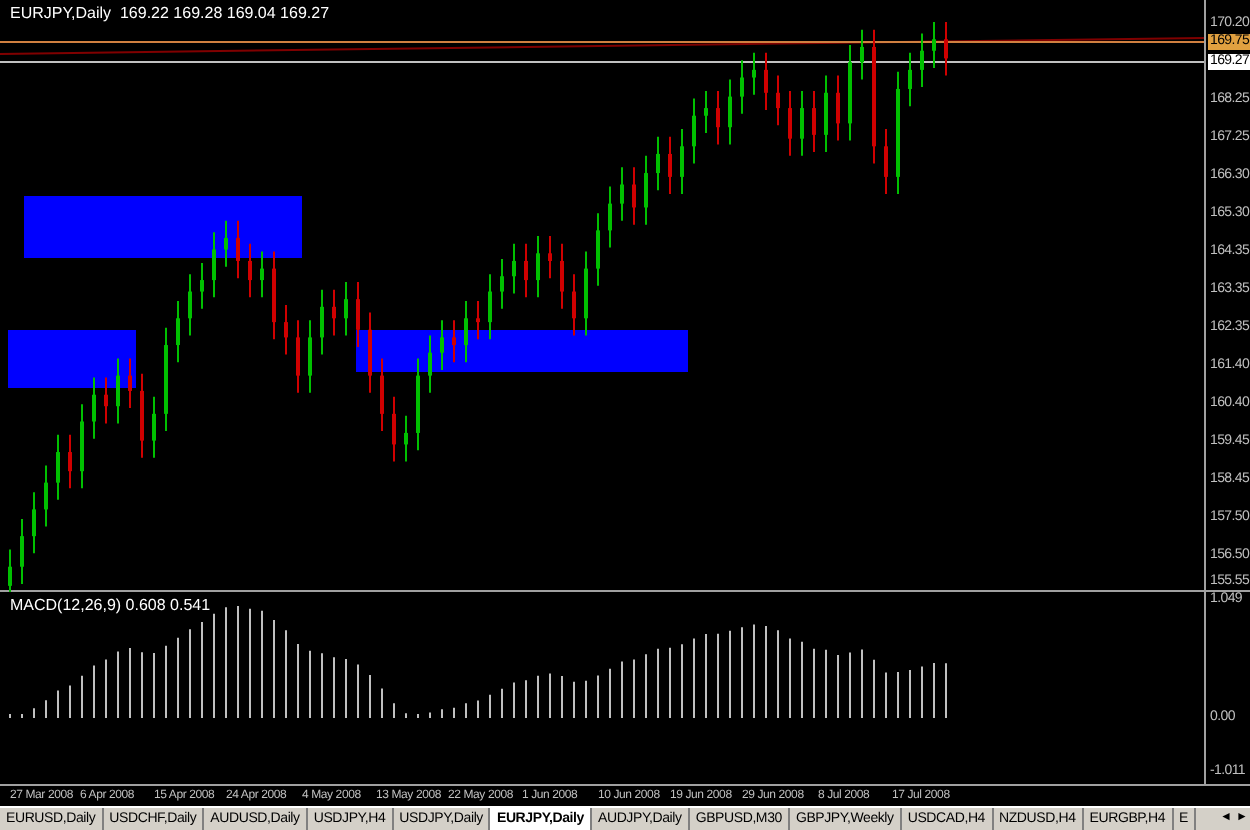 Image resolution: width=1250 pixels, height=830 pixels. What do you see at coordinates (110, 606) in the screenshot?
I see `indicator-label: MACD(12,26,9) 0.608 0.541` at bounding box center [110, 606].